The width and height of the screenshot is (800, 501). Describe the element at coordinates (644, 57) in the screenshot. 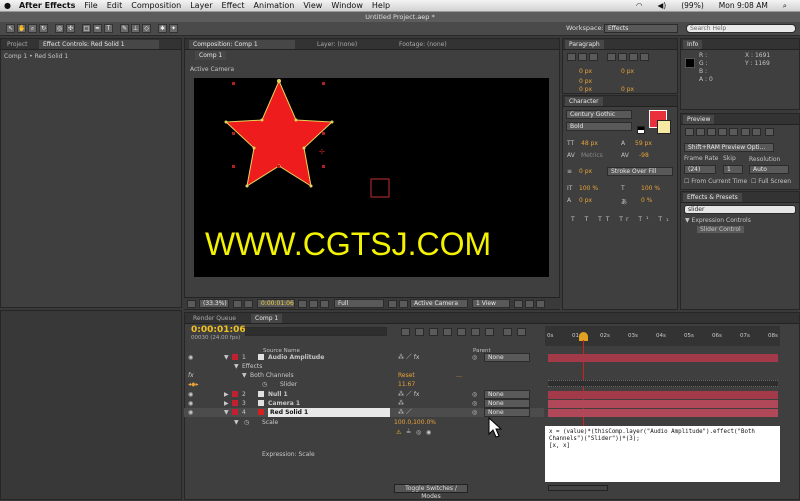

I see `justify-all-icon` at that location.